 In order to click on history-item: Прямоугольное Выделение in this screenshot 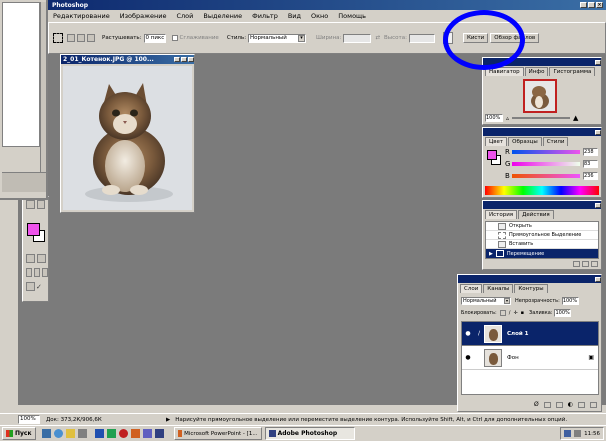, I will do `click(542, 235)`.